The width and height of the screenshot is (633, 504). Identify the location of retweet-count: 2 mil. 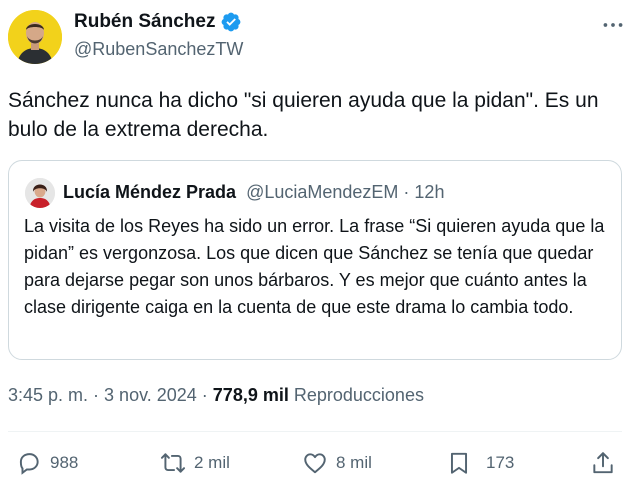
(212, 462).